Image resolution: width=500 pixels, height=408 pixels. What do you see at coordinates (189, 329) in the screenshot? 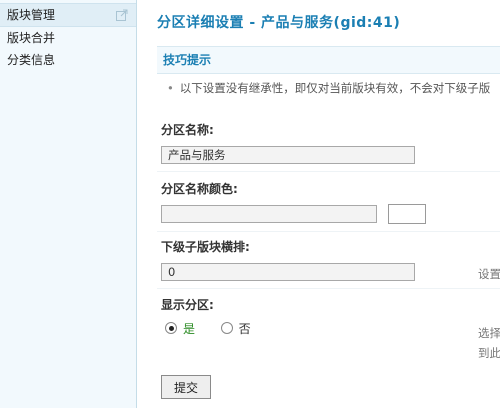
I see `show-yes-label: 是` at bounding box center [189, 329].